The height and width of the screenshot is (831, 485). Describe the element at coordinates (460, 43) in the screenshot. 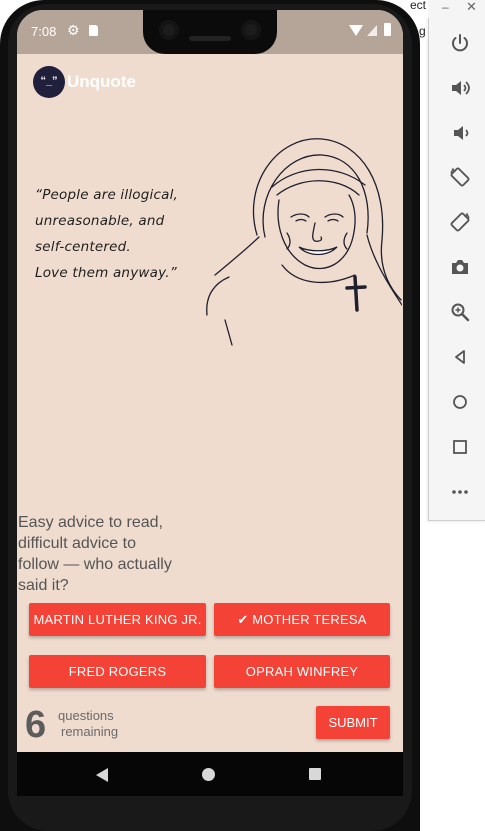

I see `power-icon` at that location.